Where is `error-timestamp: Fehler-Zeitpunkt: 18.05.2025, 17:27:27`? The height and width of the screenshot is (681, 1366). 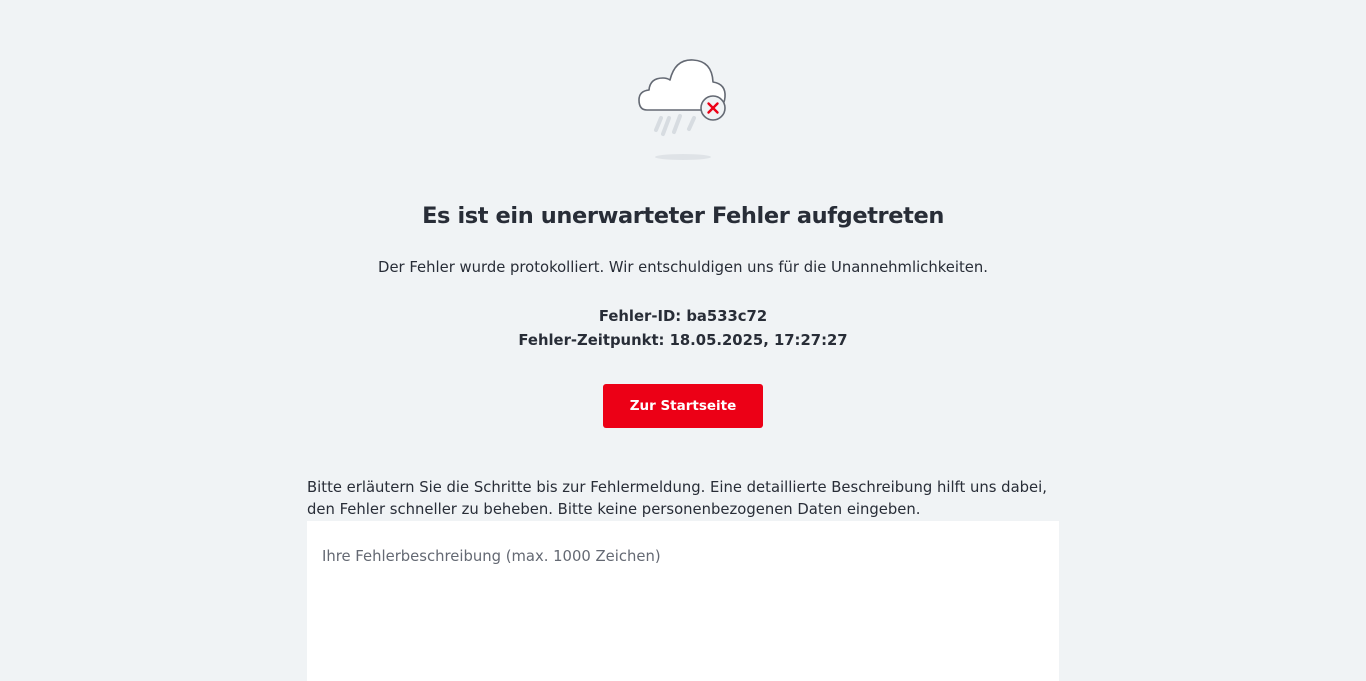
error-timestamp: Fehler-Zeitpunkt: 18.05.2025, 17:27:27 is located at coordinates (683, 340).